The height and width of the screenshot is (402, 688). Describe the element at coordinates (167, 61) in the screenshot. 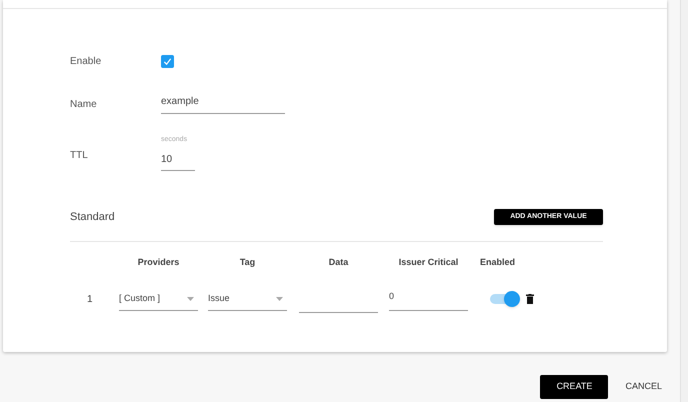

I see `checkbox` at that location.